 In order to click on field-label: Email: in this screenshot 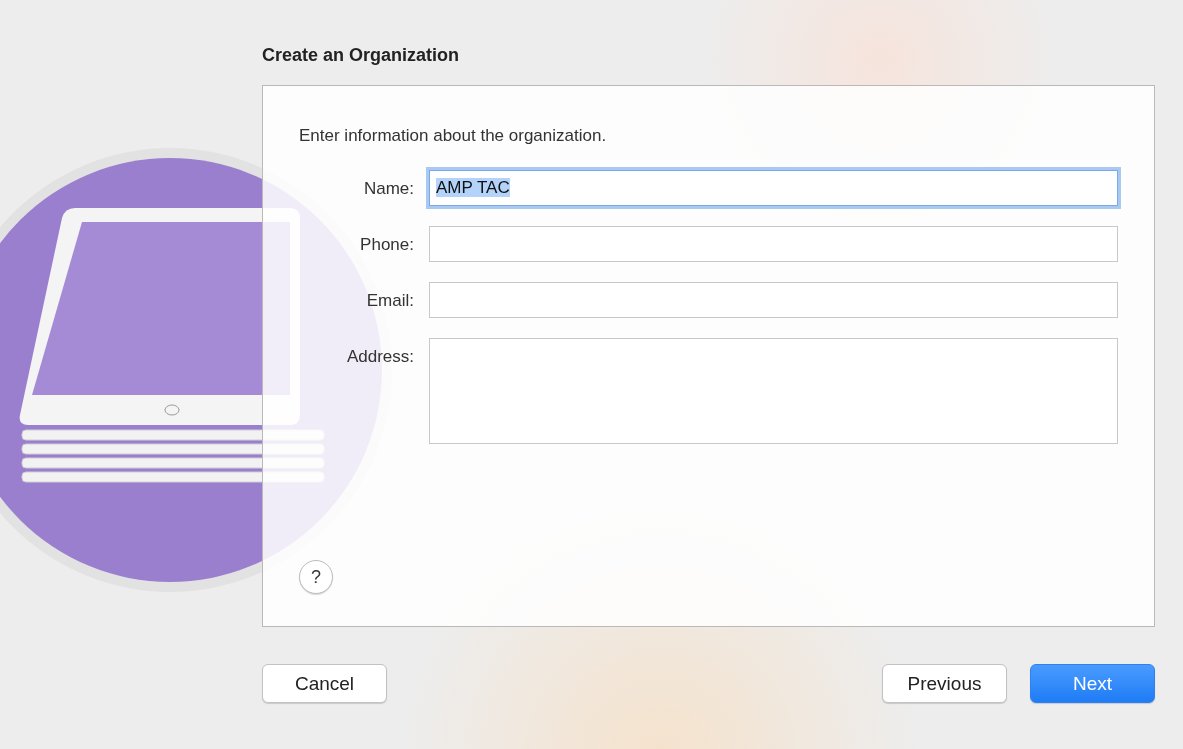, I will do `click(389, 301)`.